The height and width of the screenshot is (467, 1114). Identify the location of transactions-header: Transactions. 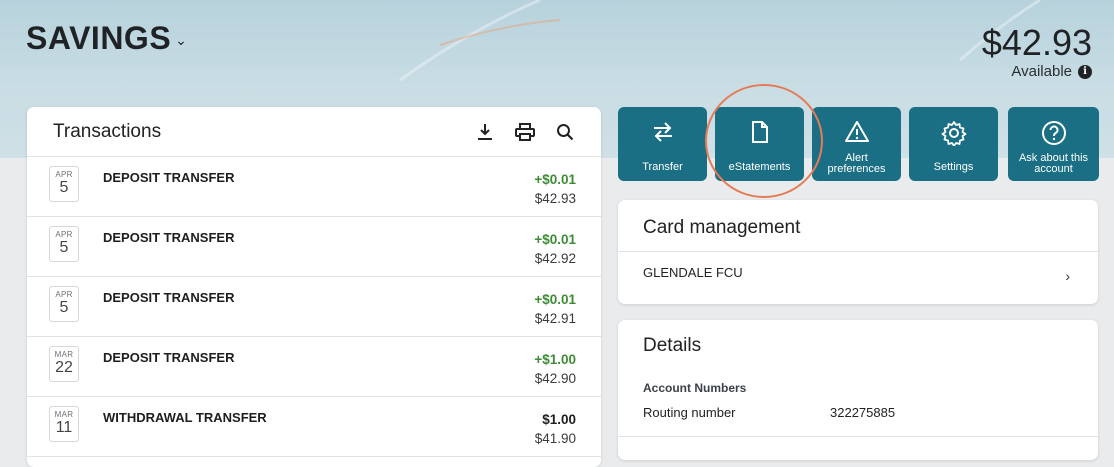
(314, 132).